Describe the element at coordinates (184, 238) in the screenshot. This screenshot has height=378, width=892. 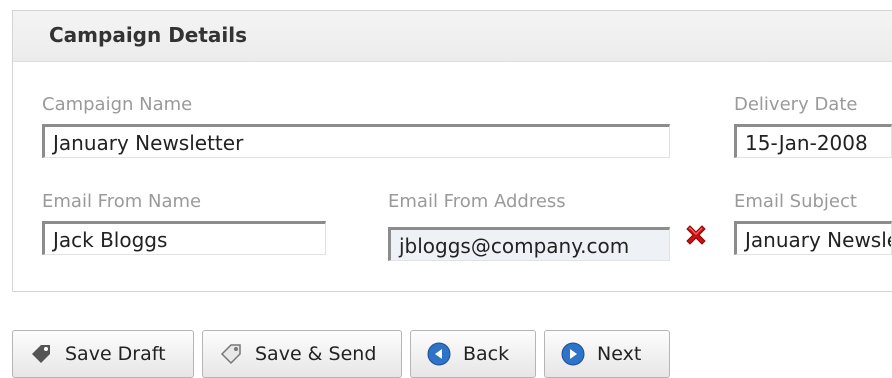
I see `email-from-name-input: Jack Bloggs` at that location.